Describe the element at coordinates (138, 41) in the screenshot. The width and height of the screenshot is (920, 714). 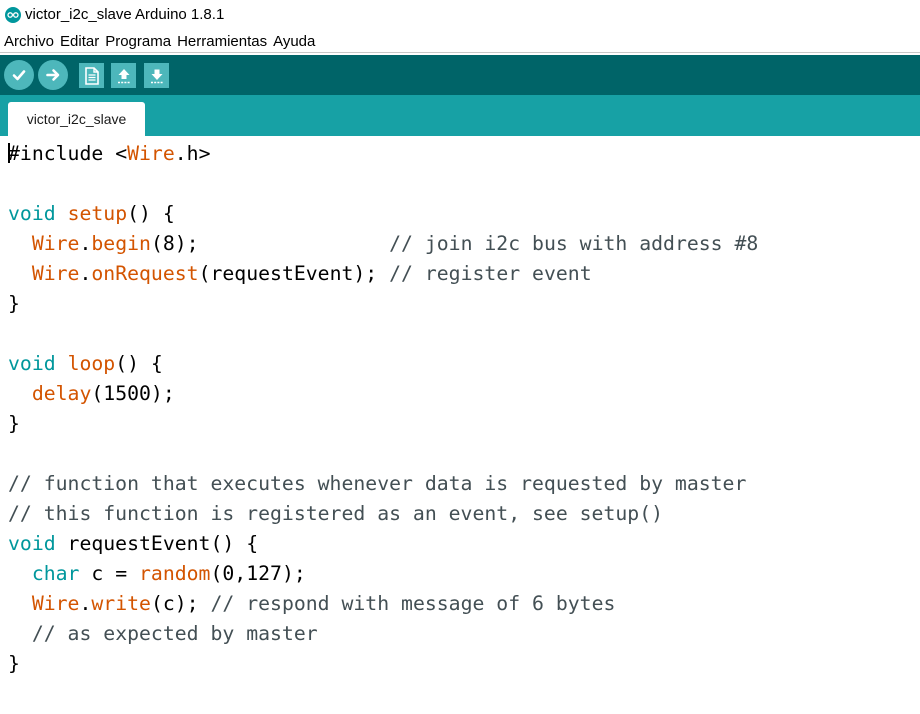
I see `menu-programa: Programa` at that location.